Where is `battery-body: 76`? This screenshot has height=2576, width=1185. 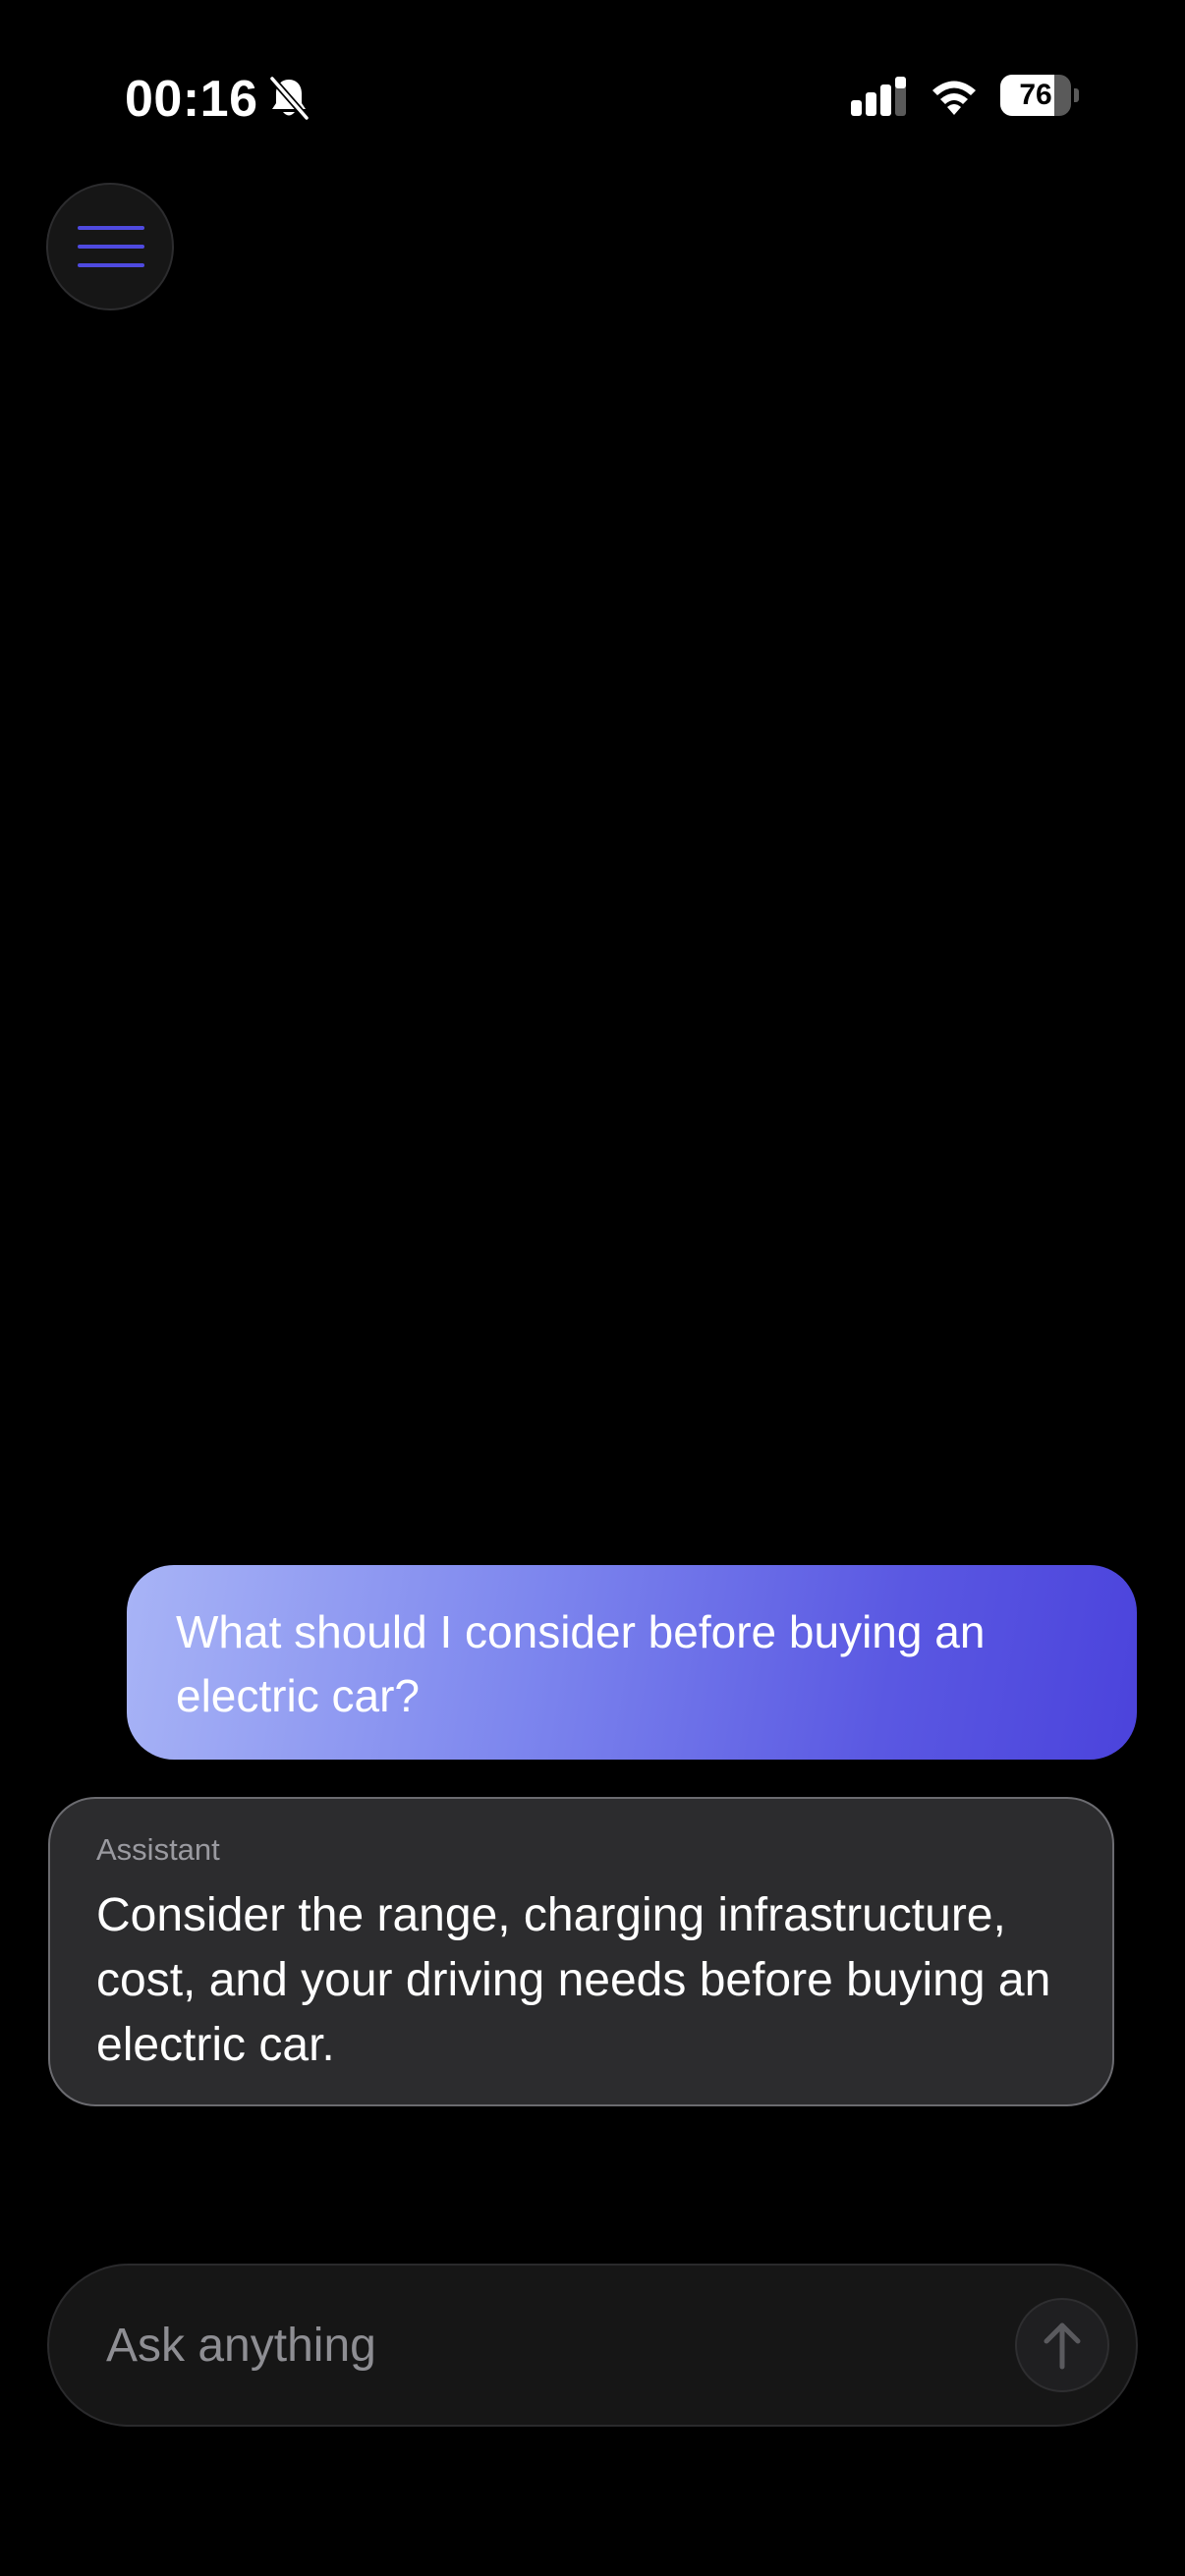
battery-body: 76 is located at coordinates (1035, 95).